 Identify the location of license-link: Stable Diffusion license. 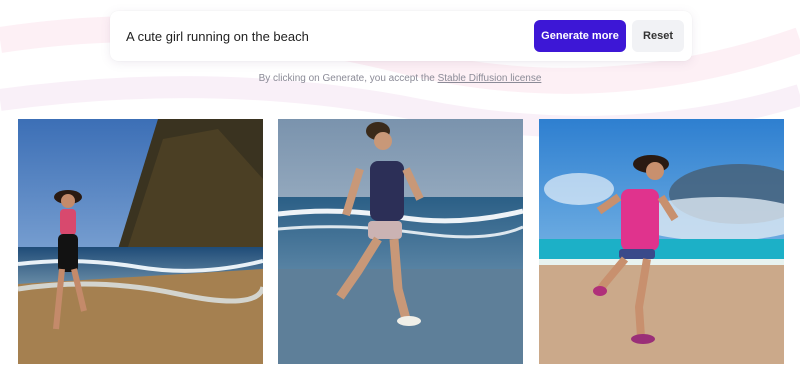
(490, 78).